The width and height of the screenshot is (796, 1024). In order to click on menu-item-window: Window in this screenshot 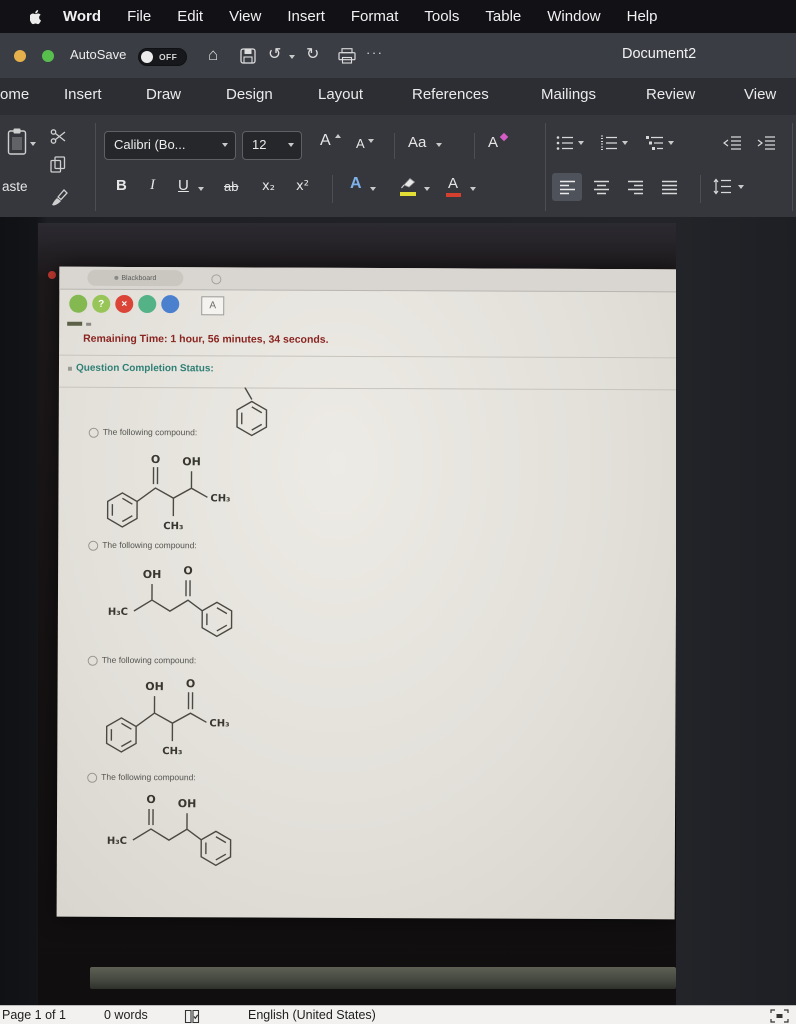, I will do `click(573, 16)`.